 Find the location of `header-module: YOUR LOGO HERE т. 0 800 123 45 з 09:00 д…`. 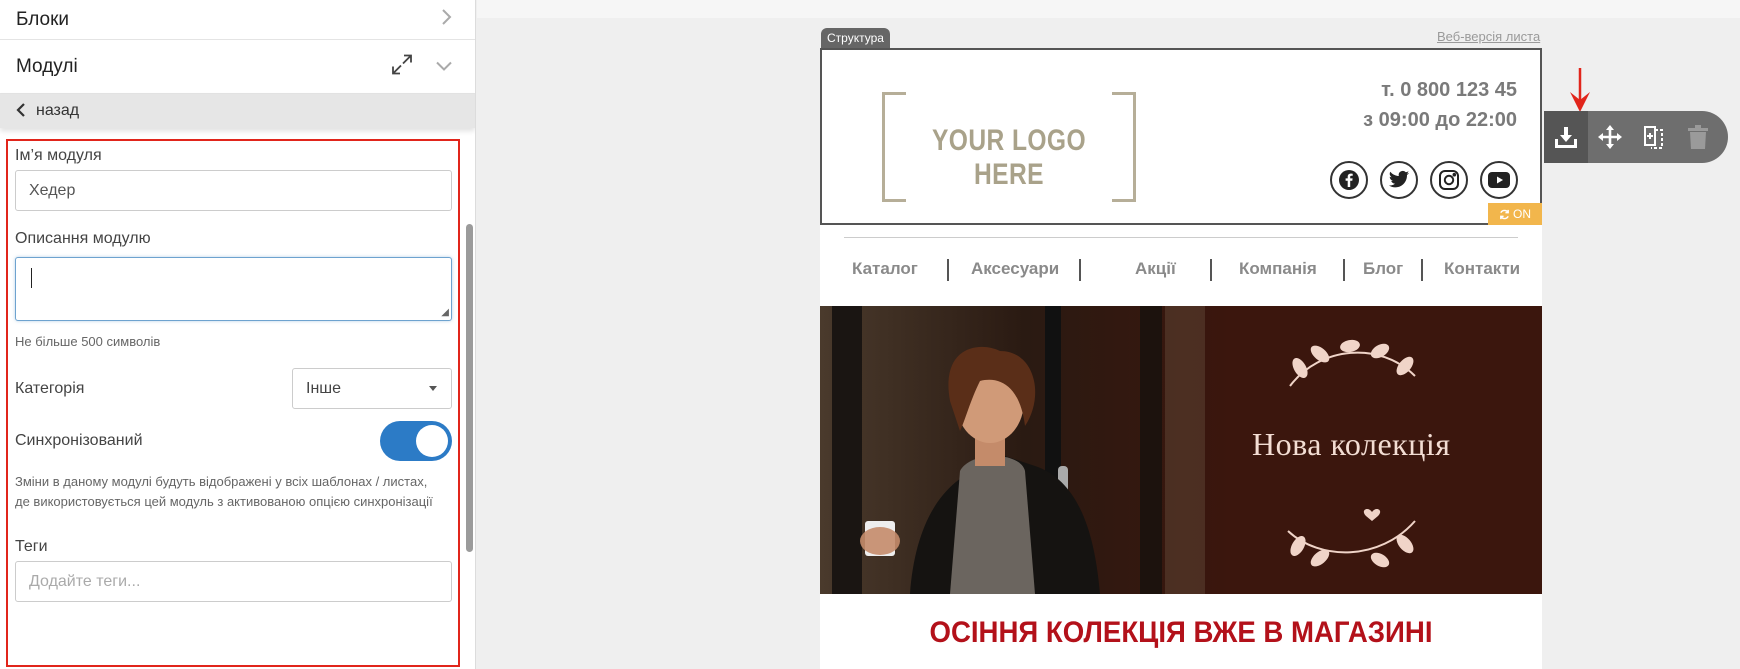

header-module: YOUR LOGO HERE т. 0 800 123 45 з 09:00 д… is located at coordinates (1181, 136).